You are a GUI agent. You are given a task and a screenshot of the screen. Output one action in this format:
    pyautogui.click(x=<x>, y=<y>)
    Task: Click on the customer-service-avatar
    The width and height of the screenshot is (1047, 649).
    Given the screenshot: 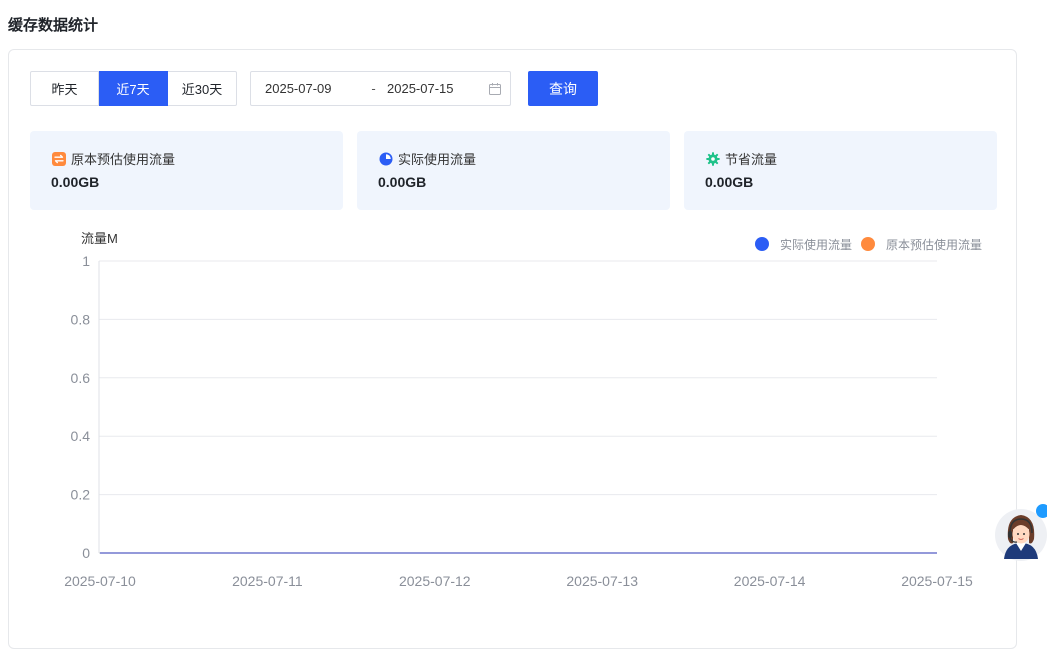 What is the action you would take?
    pyautogui.click(x=1020, y=533)
    